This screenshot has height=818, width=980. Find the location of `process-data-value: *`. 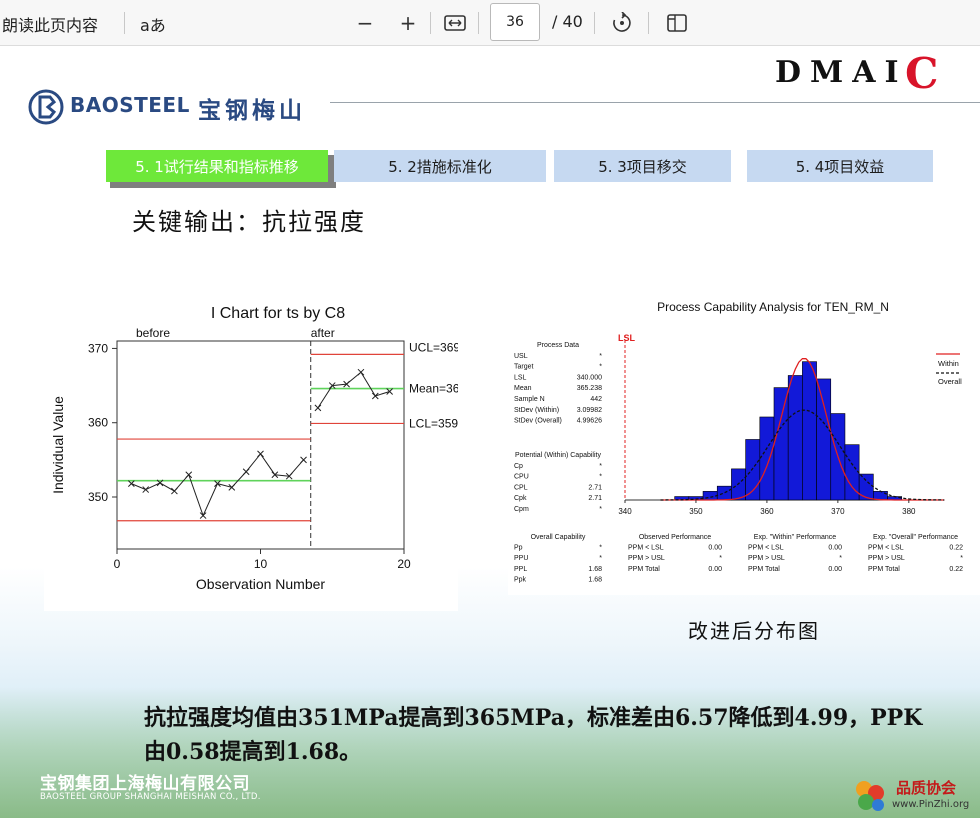

process-data-value: * is located at coordinates (600, 356).